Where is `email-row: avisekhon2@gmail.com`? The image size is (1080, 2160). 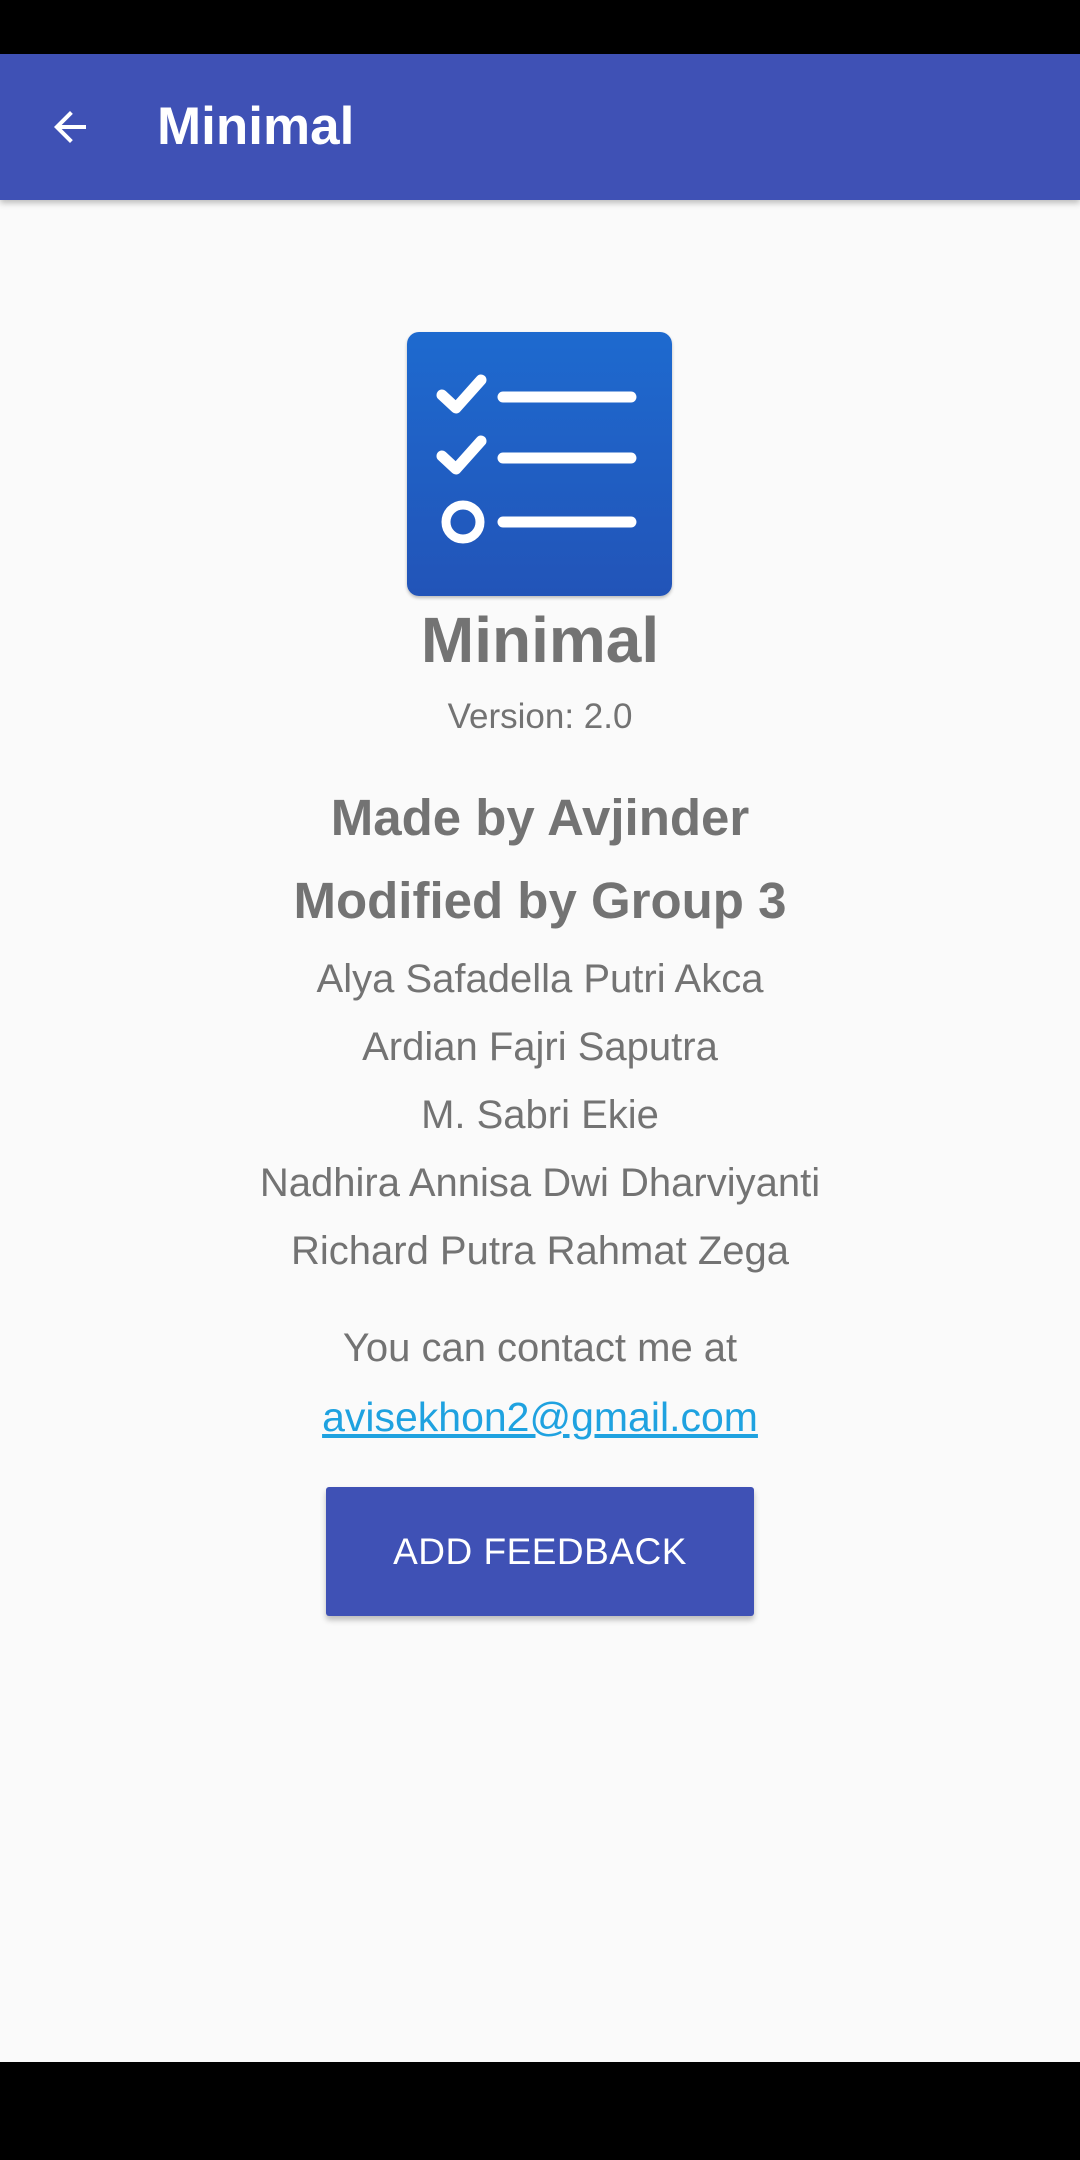 email-row: avisekhon2@gmail.com is located at coordinates (540, 1417).